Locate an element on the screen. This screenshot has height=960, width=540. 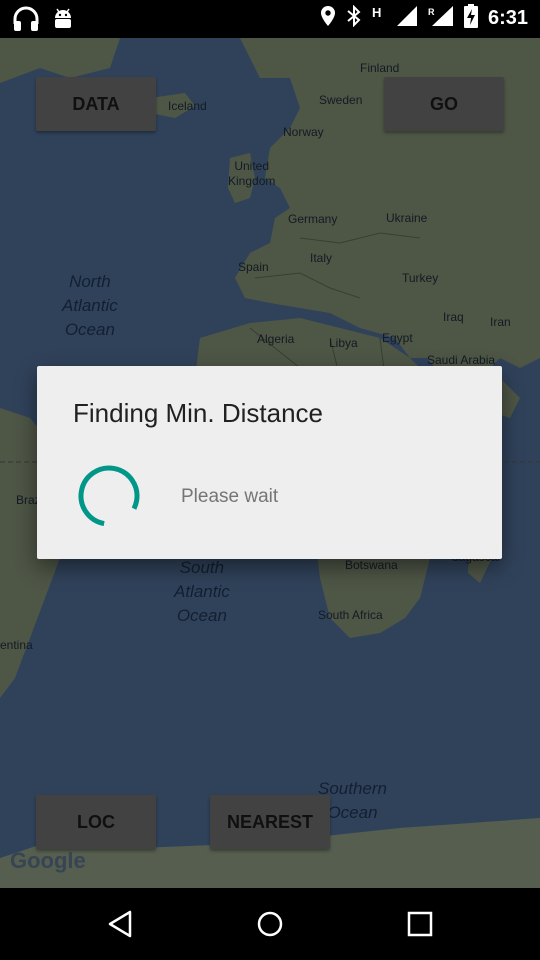
bluetooth-icon is located at coordinates (354, 17).